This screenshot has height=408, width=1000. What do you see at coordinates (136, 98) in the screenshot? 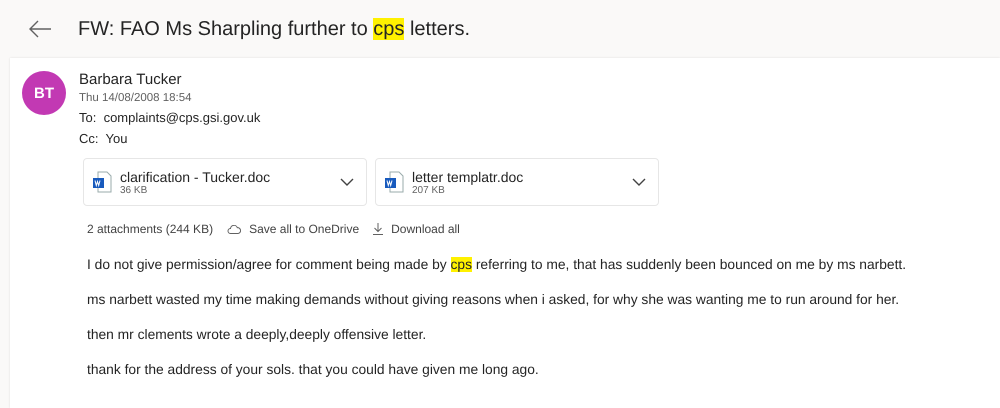
I see `sent-date: Thu 14/08/2008 18:54` at bounding box center [136, 98].